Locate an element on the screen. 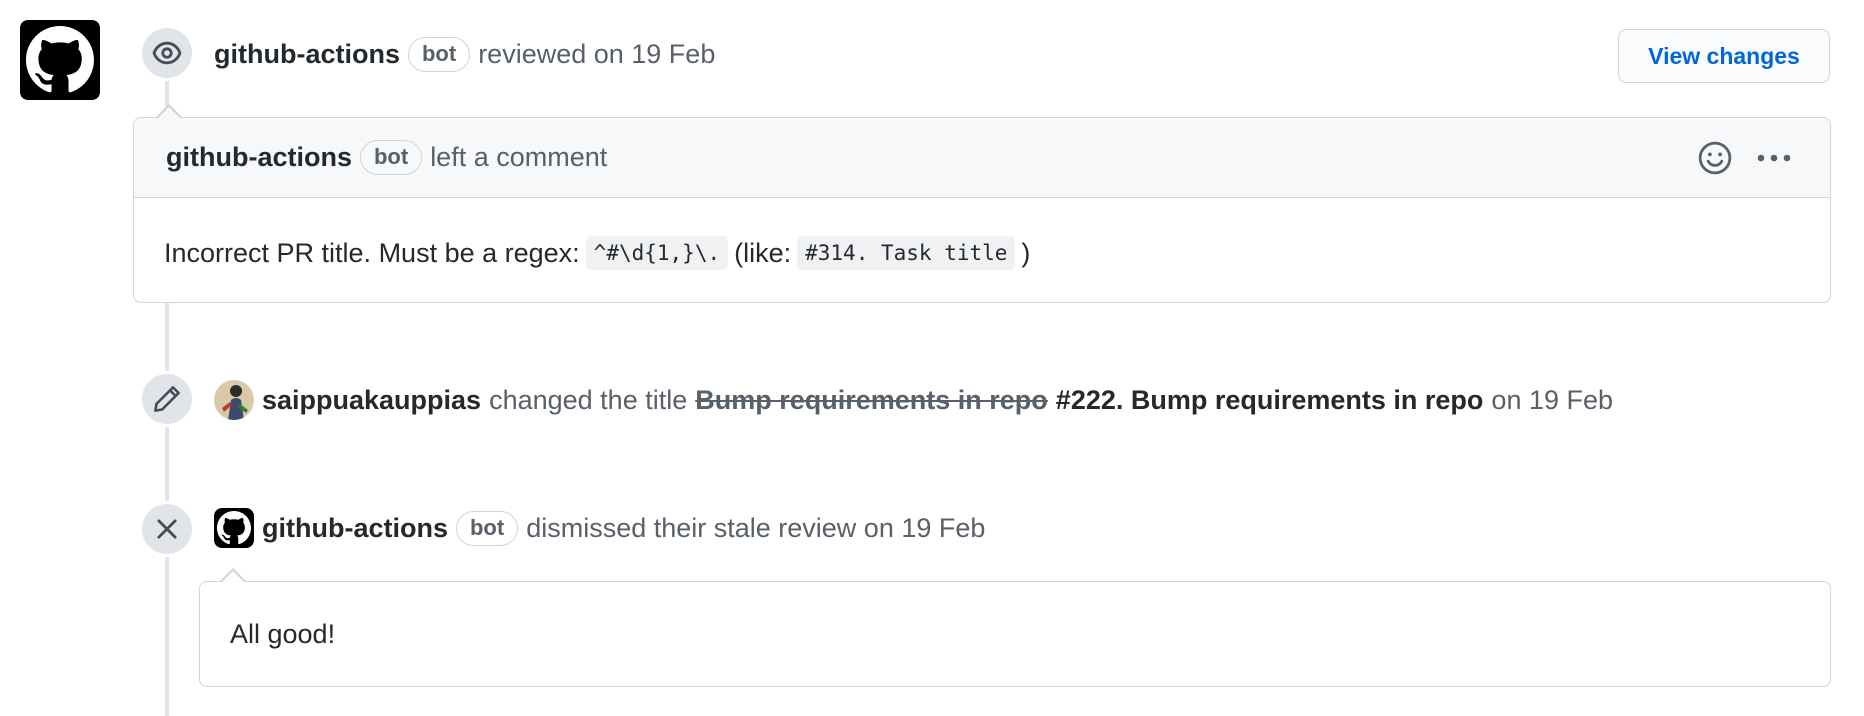 The image size is (1864, 716). comment-actions is located at coordinates (1745, 158).